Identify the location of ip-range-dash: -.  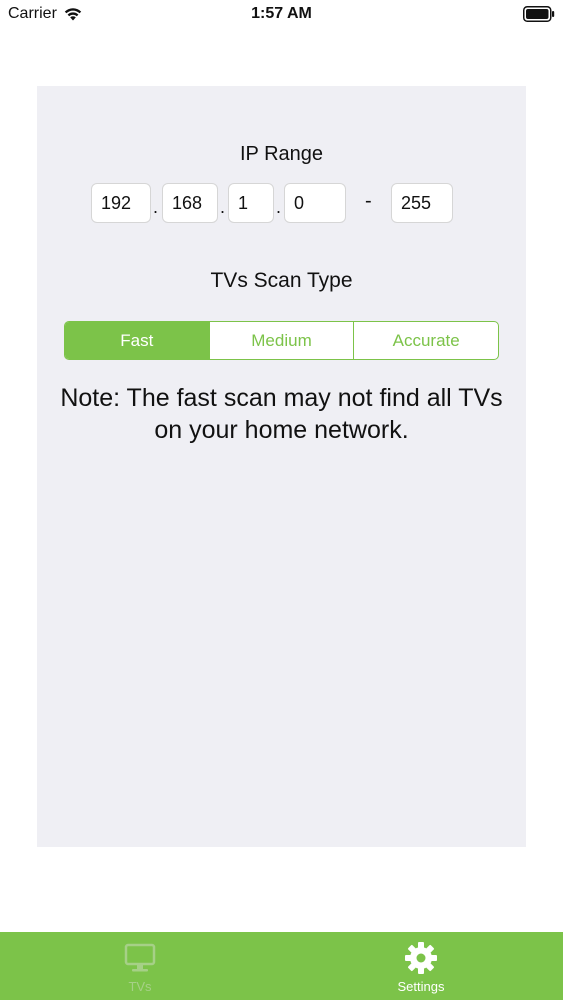
(368, 201).